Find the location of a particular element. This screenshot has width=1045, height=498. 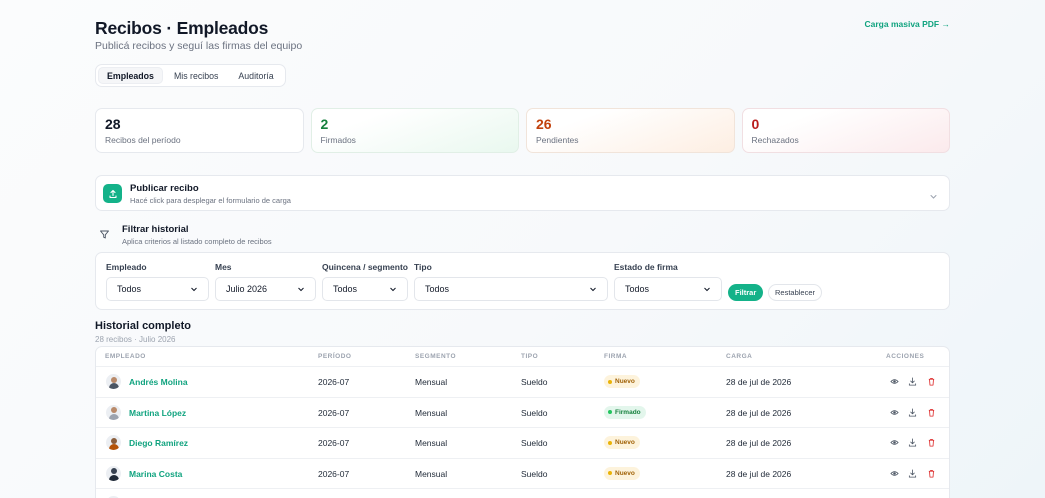

history-title: Historial completo is located at coordinates (143, 326).